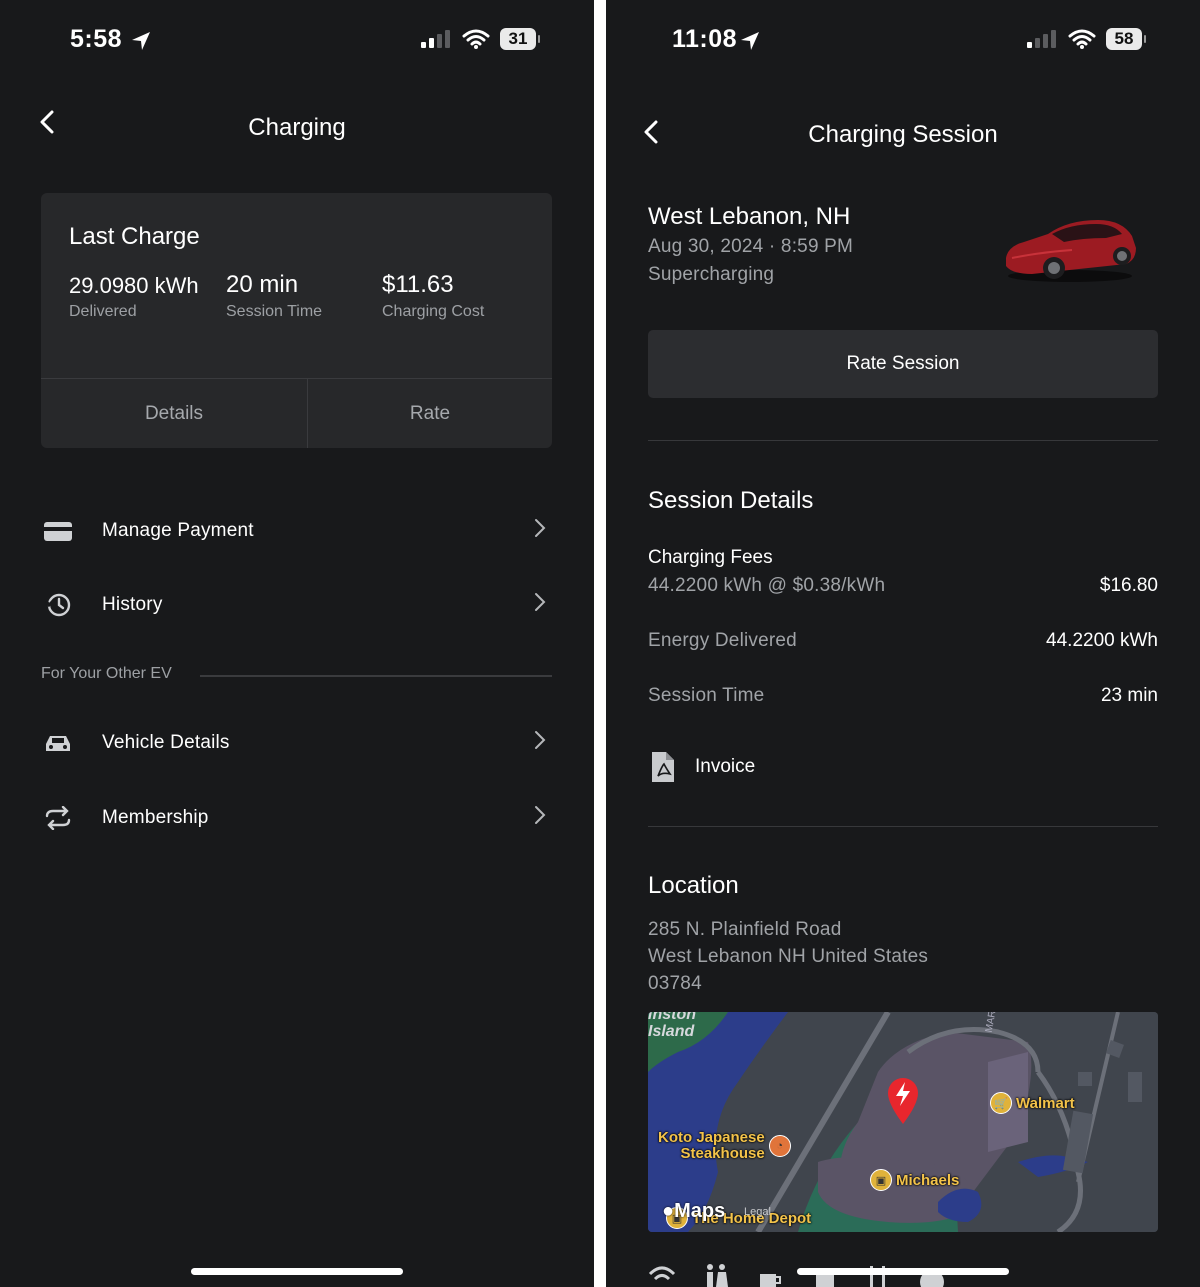  What do you see at coordinates (914, 1180) in the screenshot?
I see `map-poi-michaels: ▣ Michaels` at bounding box center [914, 1180].